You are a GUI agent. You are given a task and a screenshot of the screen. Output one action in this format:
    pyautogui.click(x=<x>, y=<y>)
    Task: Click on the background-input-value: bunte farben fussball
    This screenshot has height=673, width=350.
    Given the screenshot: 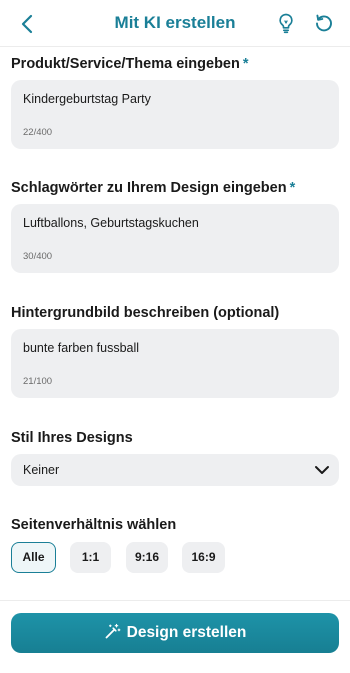 What is the action you would take?
    pyautogui.click(x=81, y=348)
    